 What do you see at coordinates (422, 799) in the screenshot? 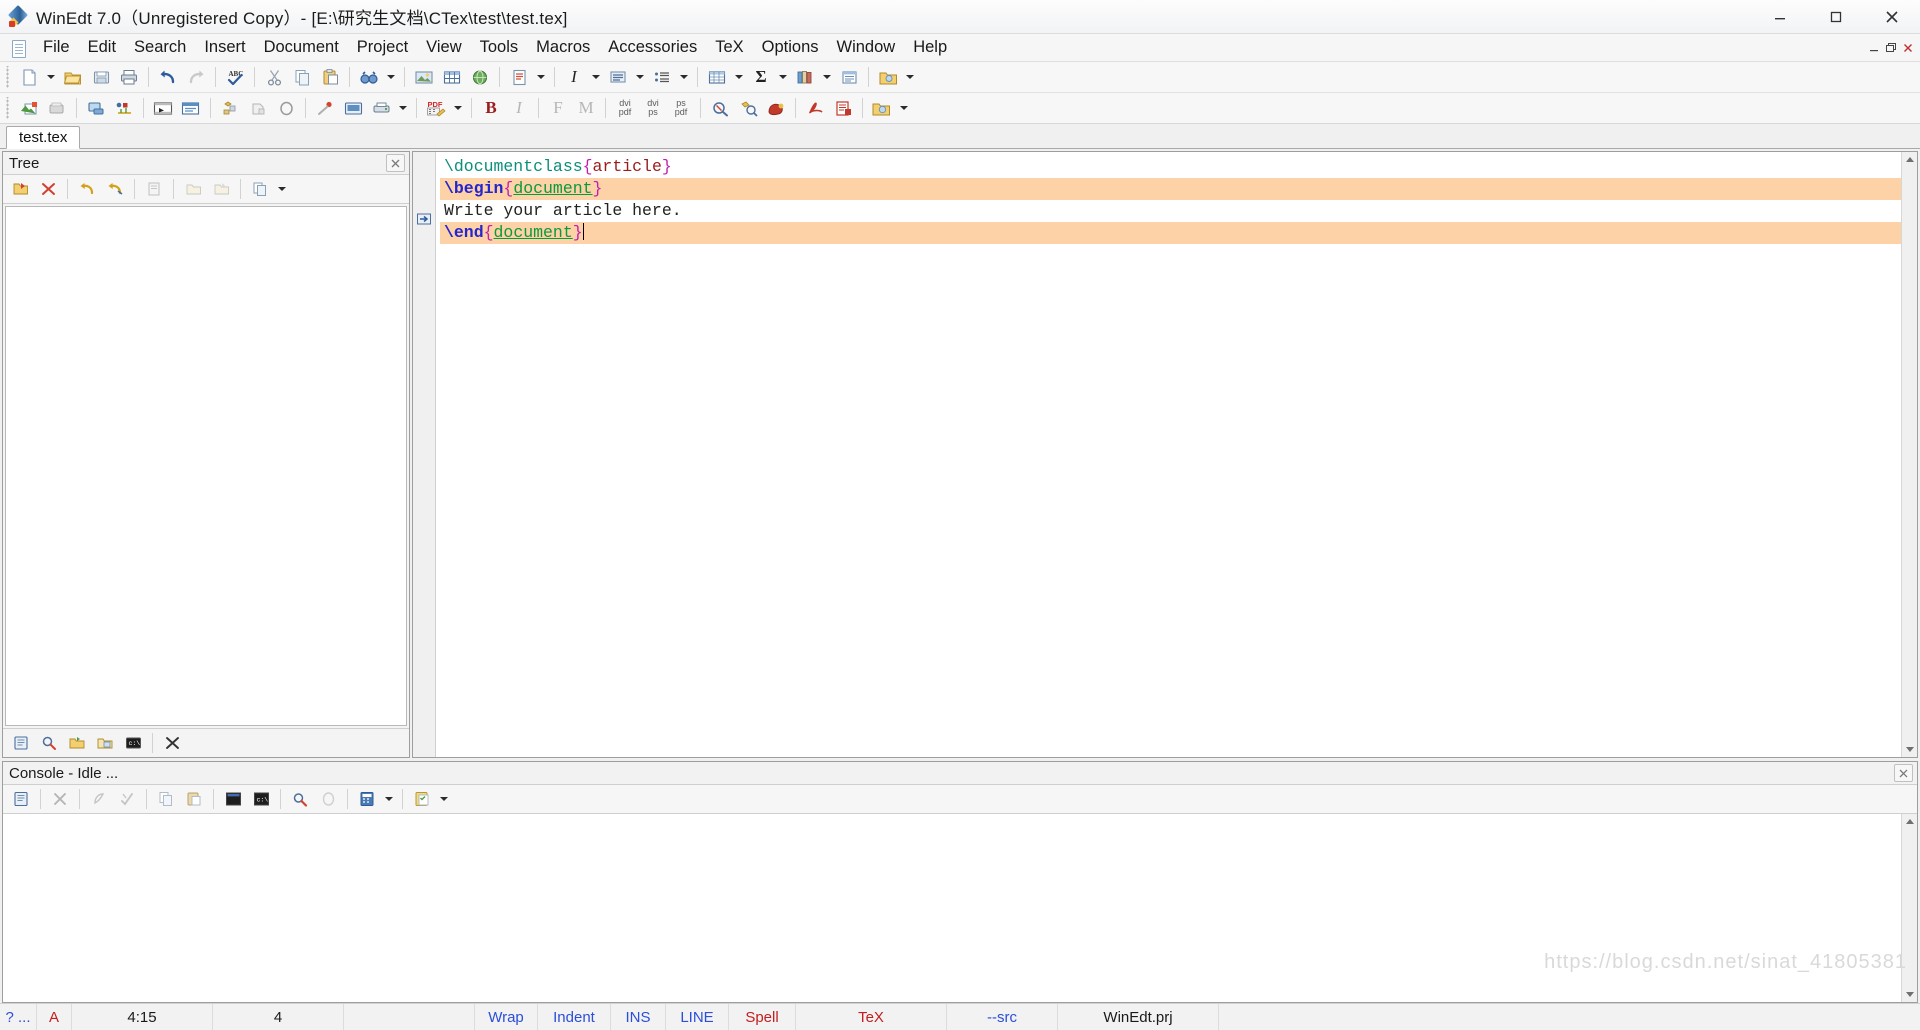
I see `console-task-button` at bounding box center [422, 799].